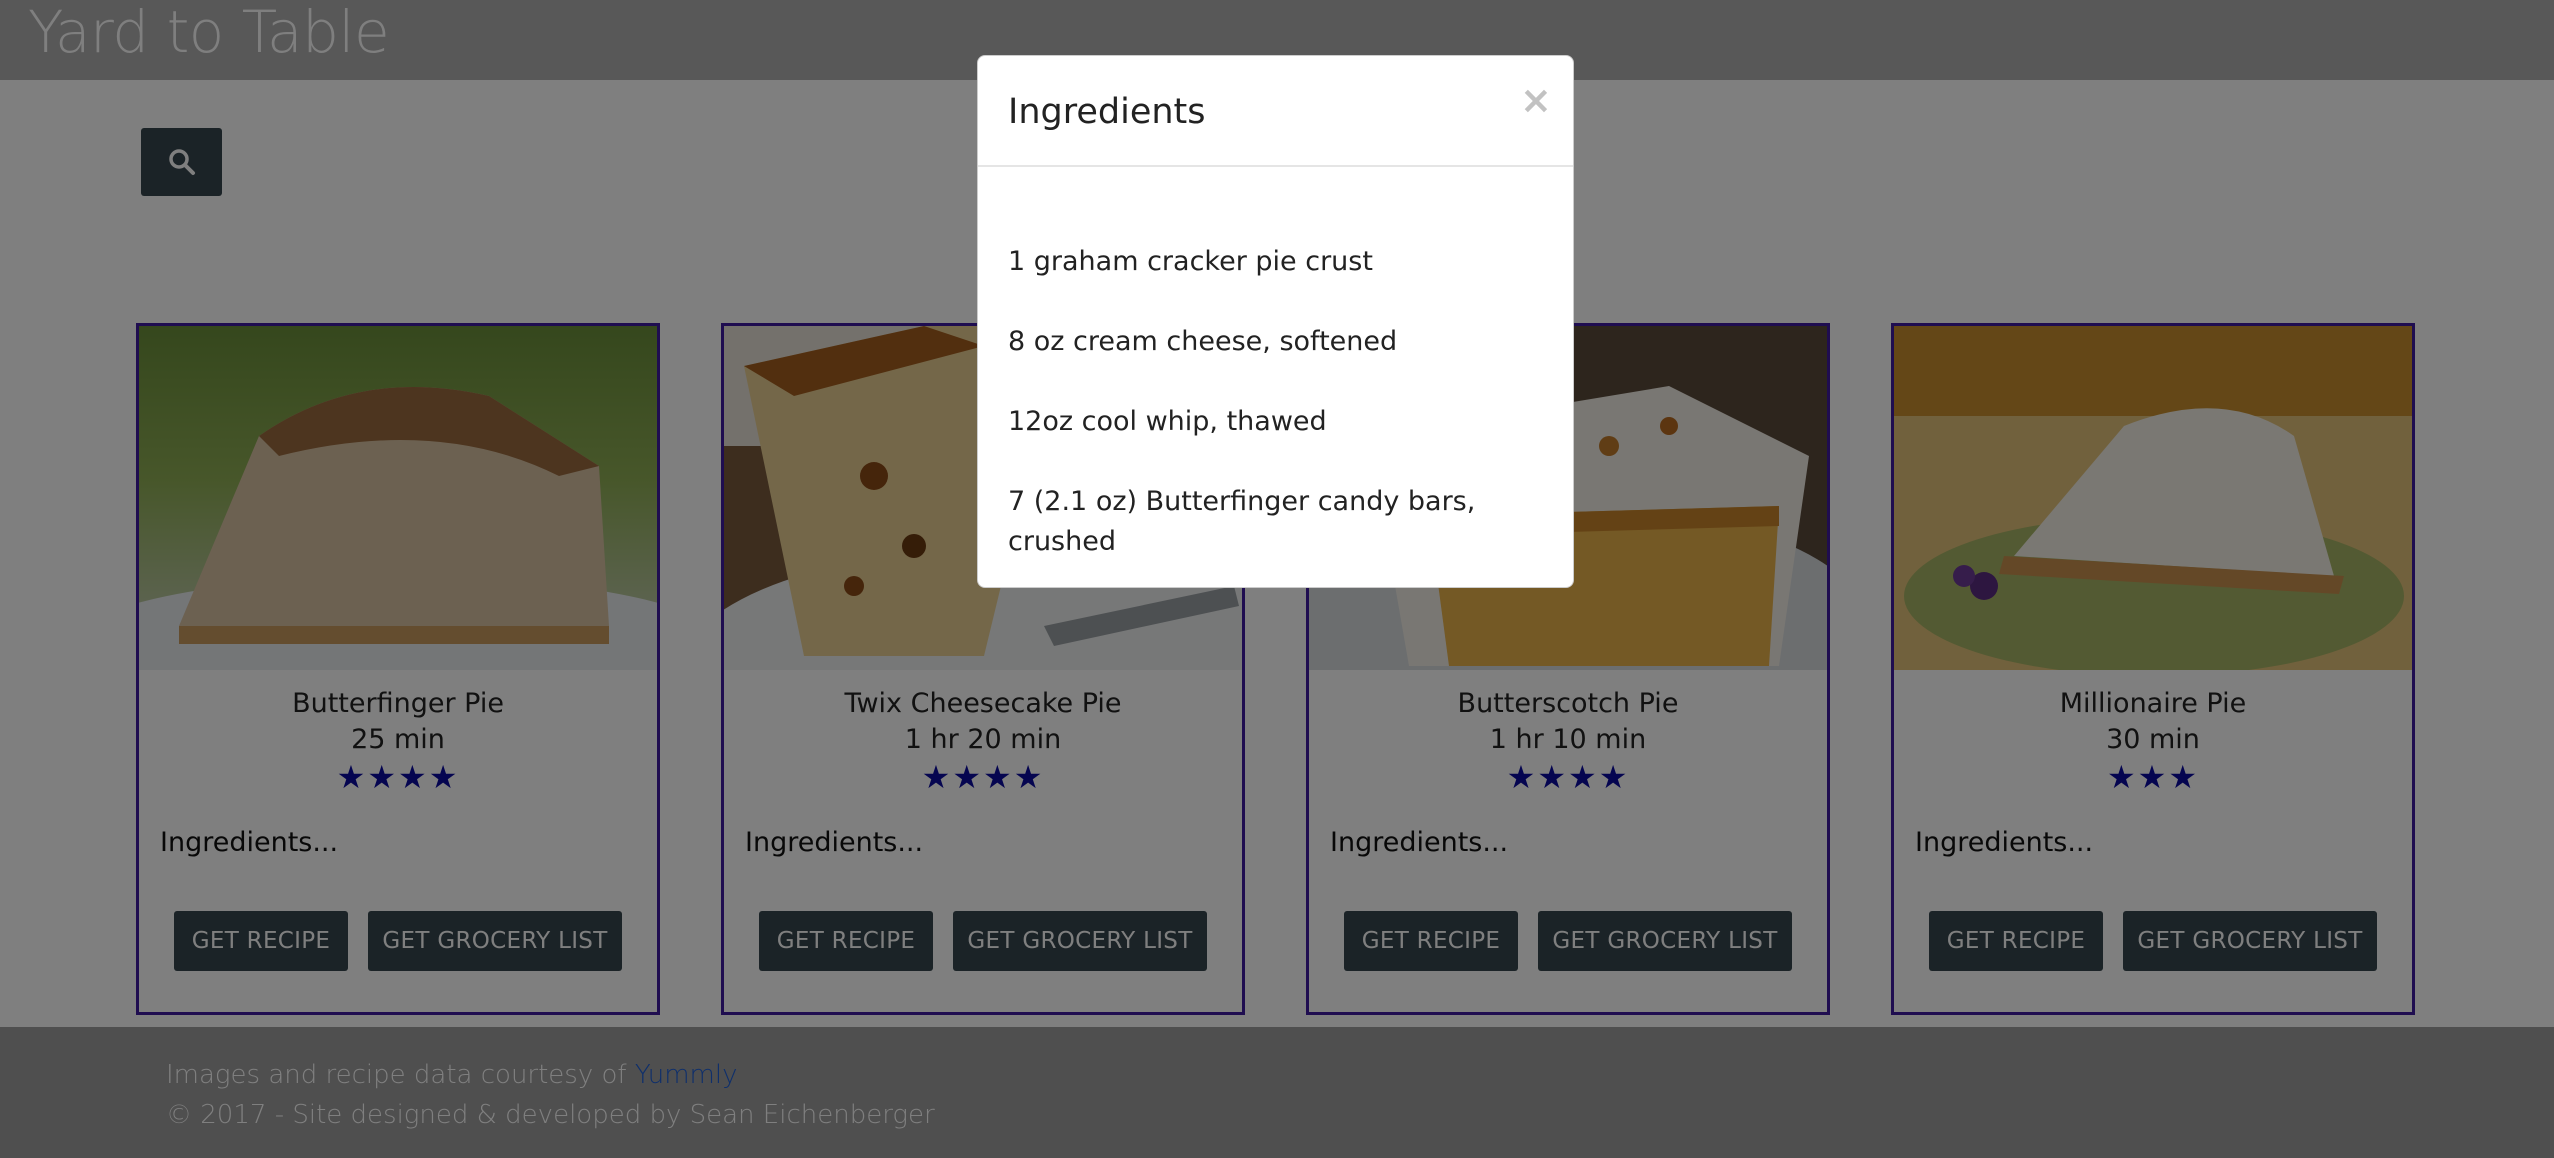 This screenshot has width=2554, height=1158. I want to click on ingredient-item: 8 oz cream cheese, softened, so click(1203, 341).